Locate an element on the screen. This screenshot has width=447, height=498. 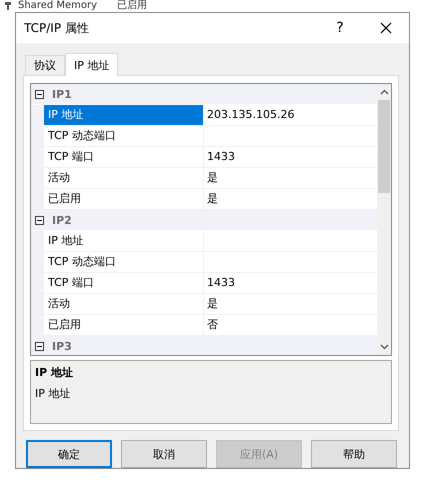
scroll-up-icon is located at coordinates (384, 92).